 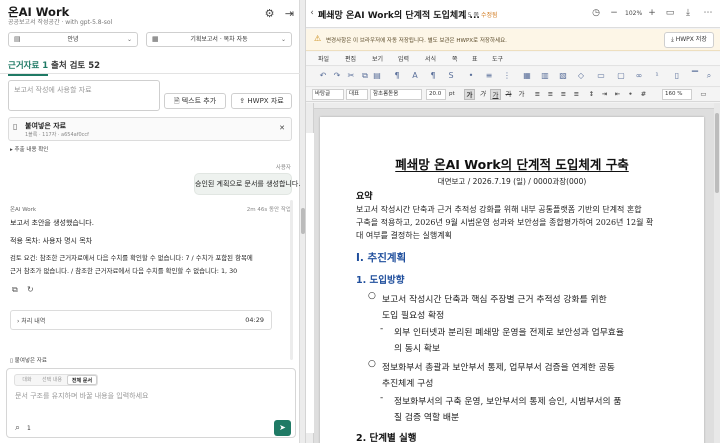 I want to click on footnote-icon: ¹, so click(x=657, y=75).